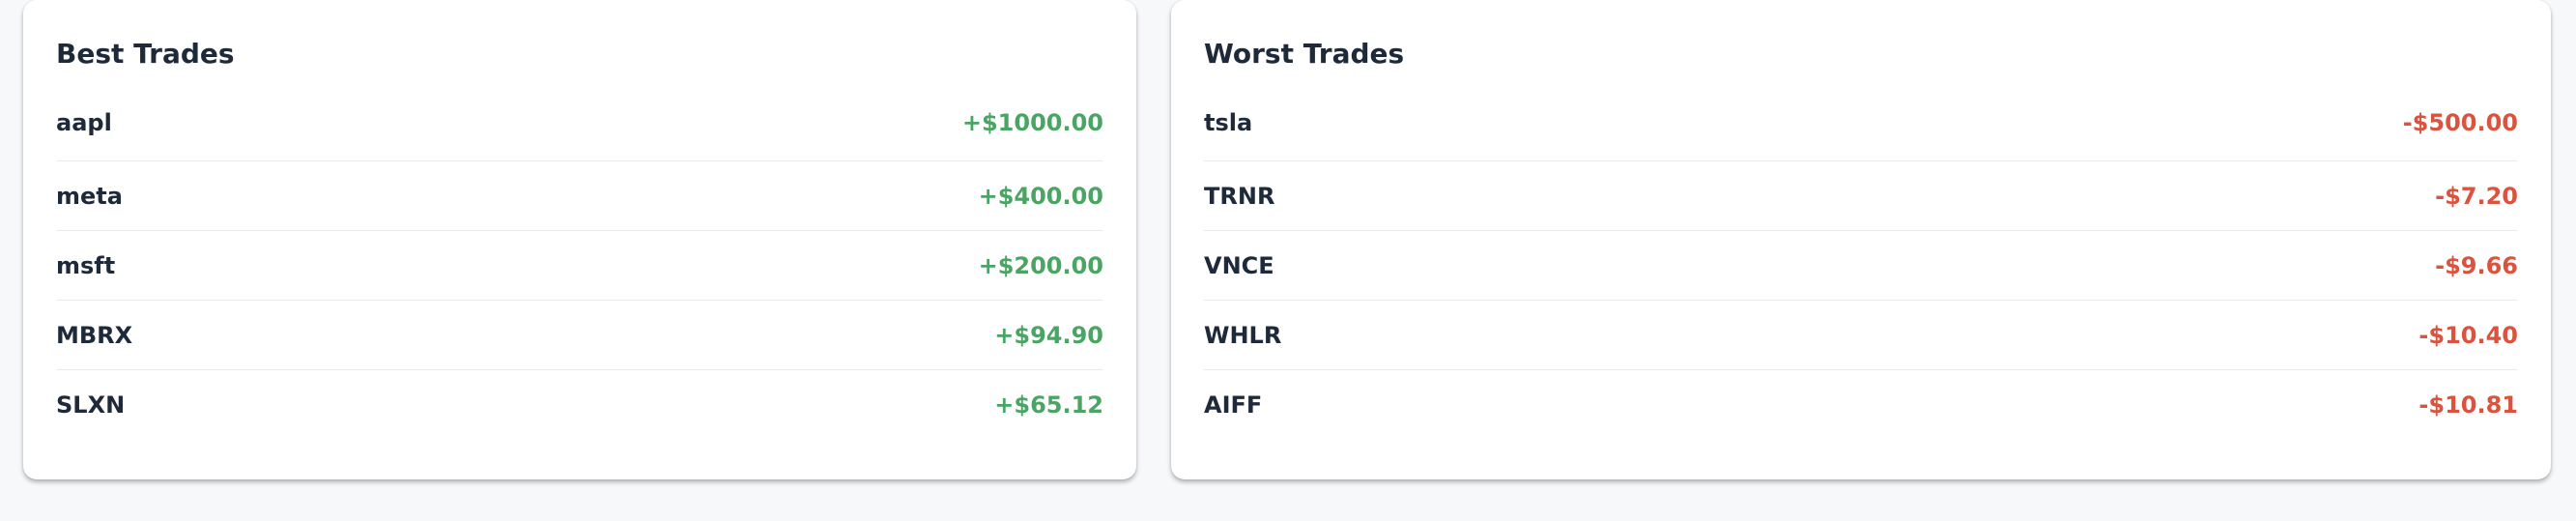 The width and height of the screenshot is (2576, 521). I want to click on trade-row: VNCE -$9.66, so click(1861, 266).